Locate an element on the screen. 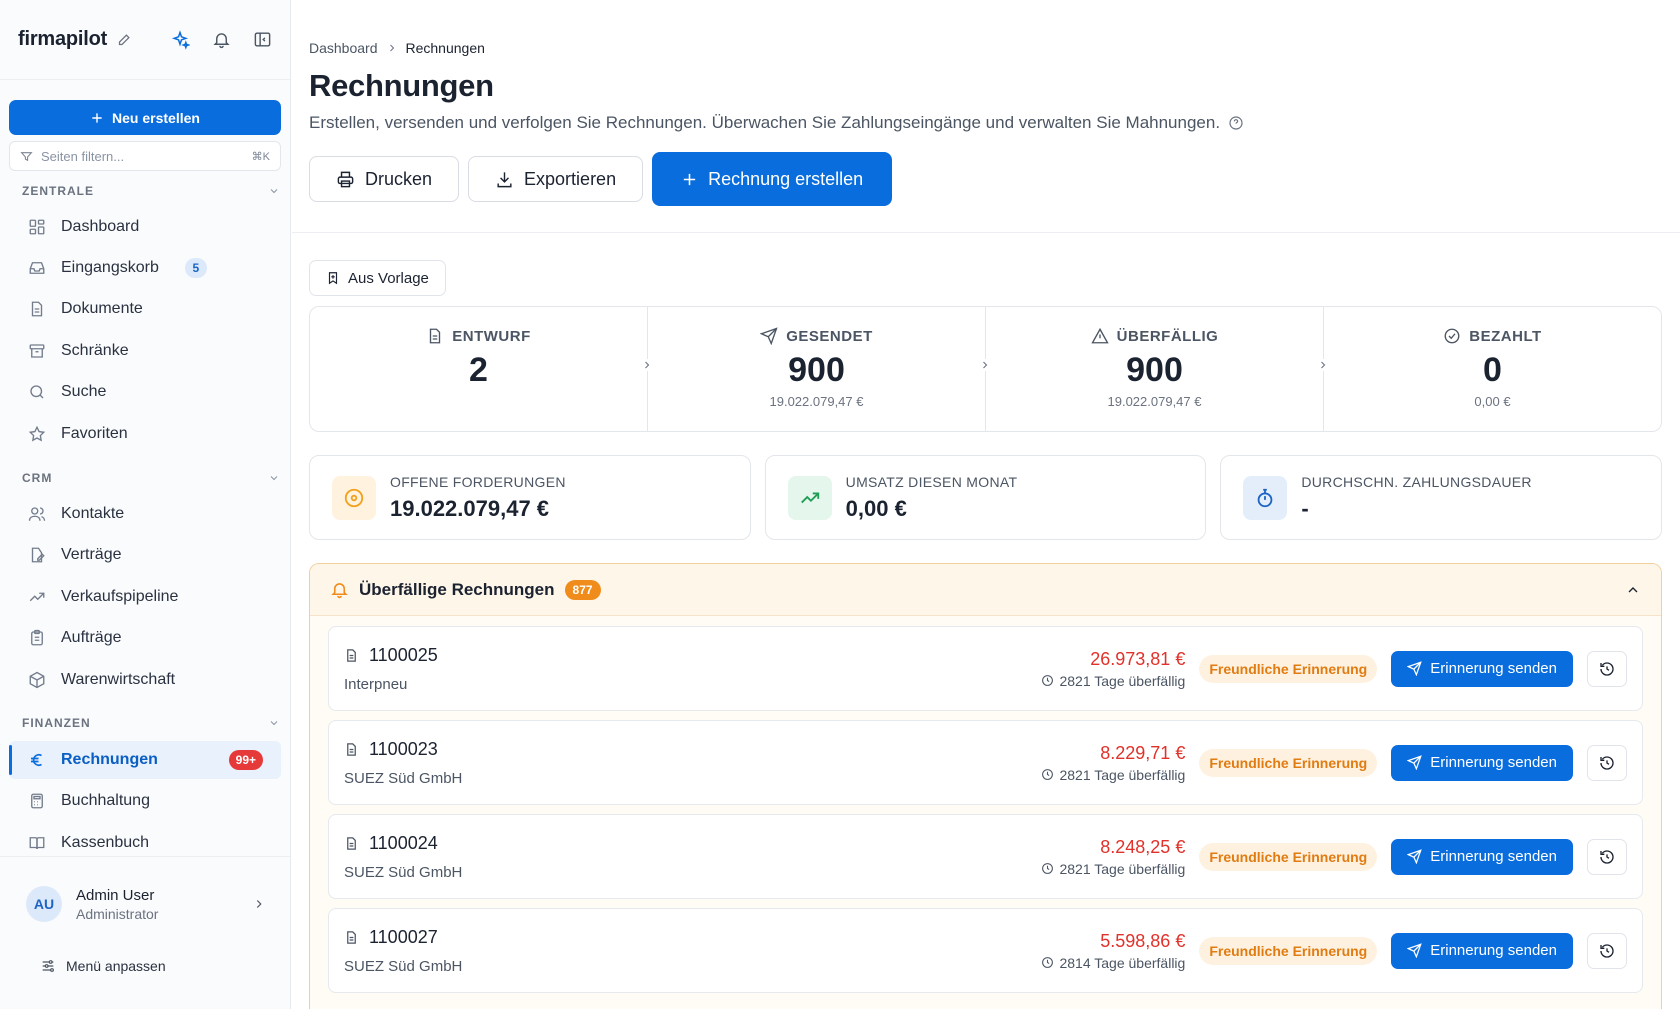  invoice-number: 1100023 is located at coordinates (403, 749).